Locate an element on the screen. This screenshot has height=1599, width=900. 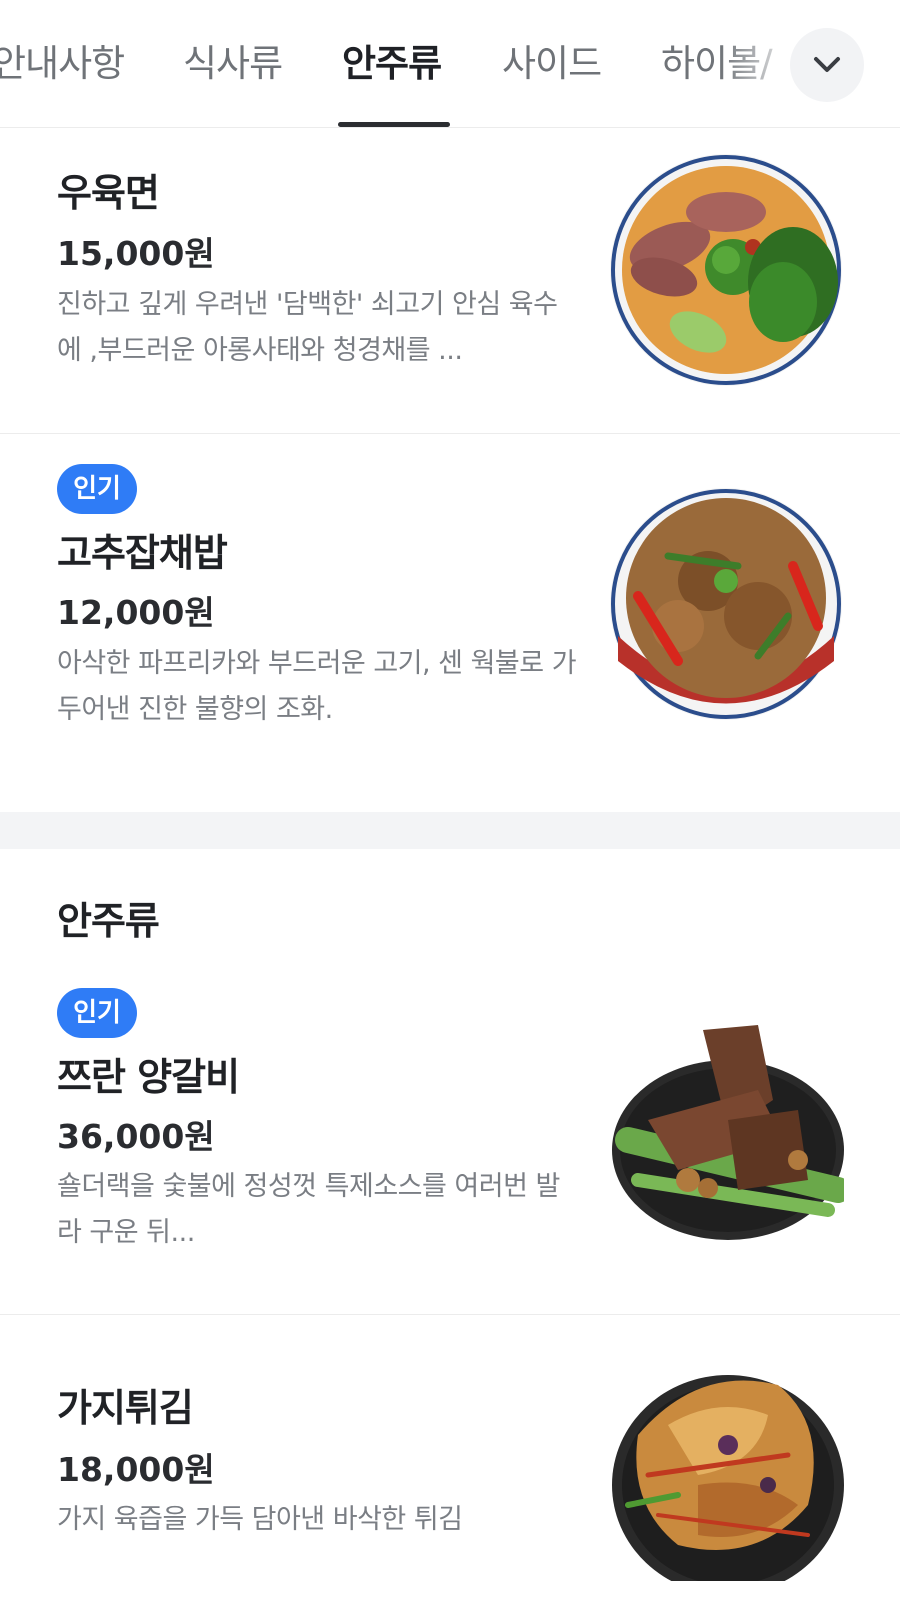
menu-item-name: 우육면 is located at coordinates (108, 193).